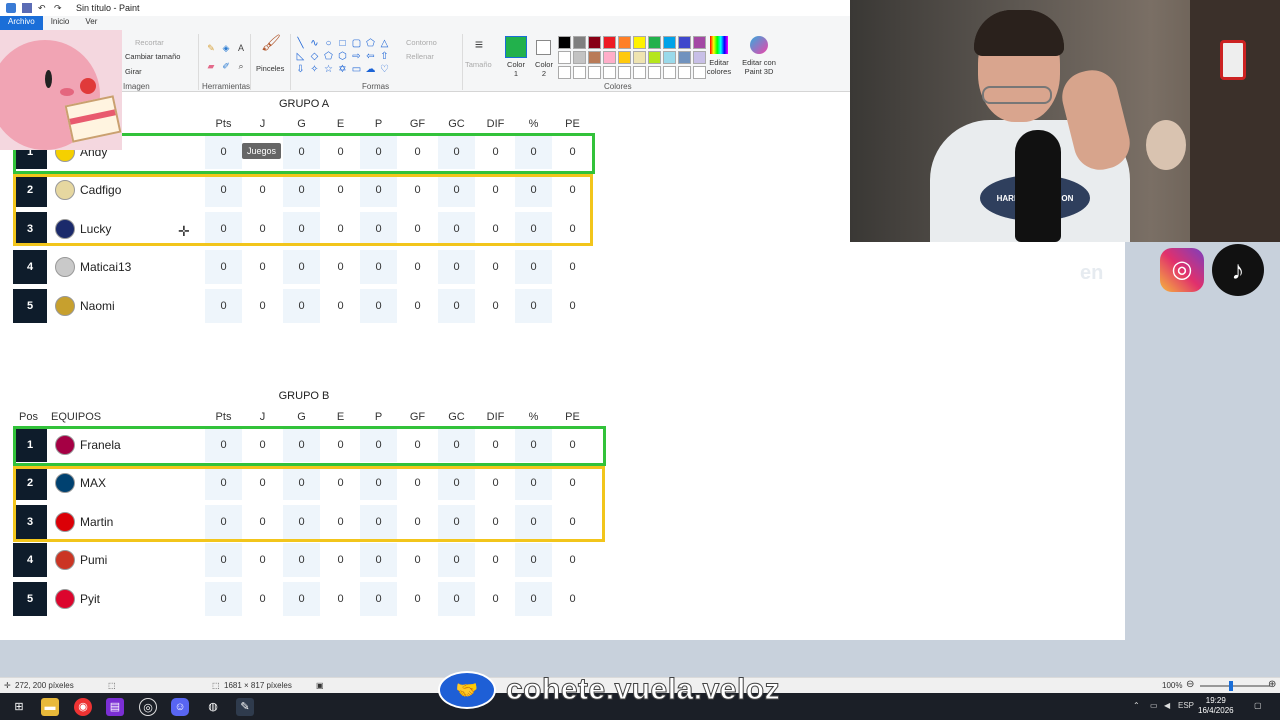 This screenshot has height=720, width=1280. I want to click on app-purple-icon: ▤, so click(115, 707).